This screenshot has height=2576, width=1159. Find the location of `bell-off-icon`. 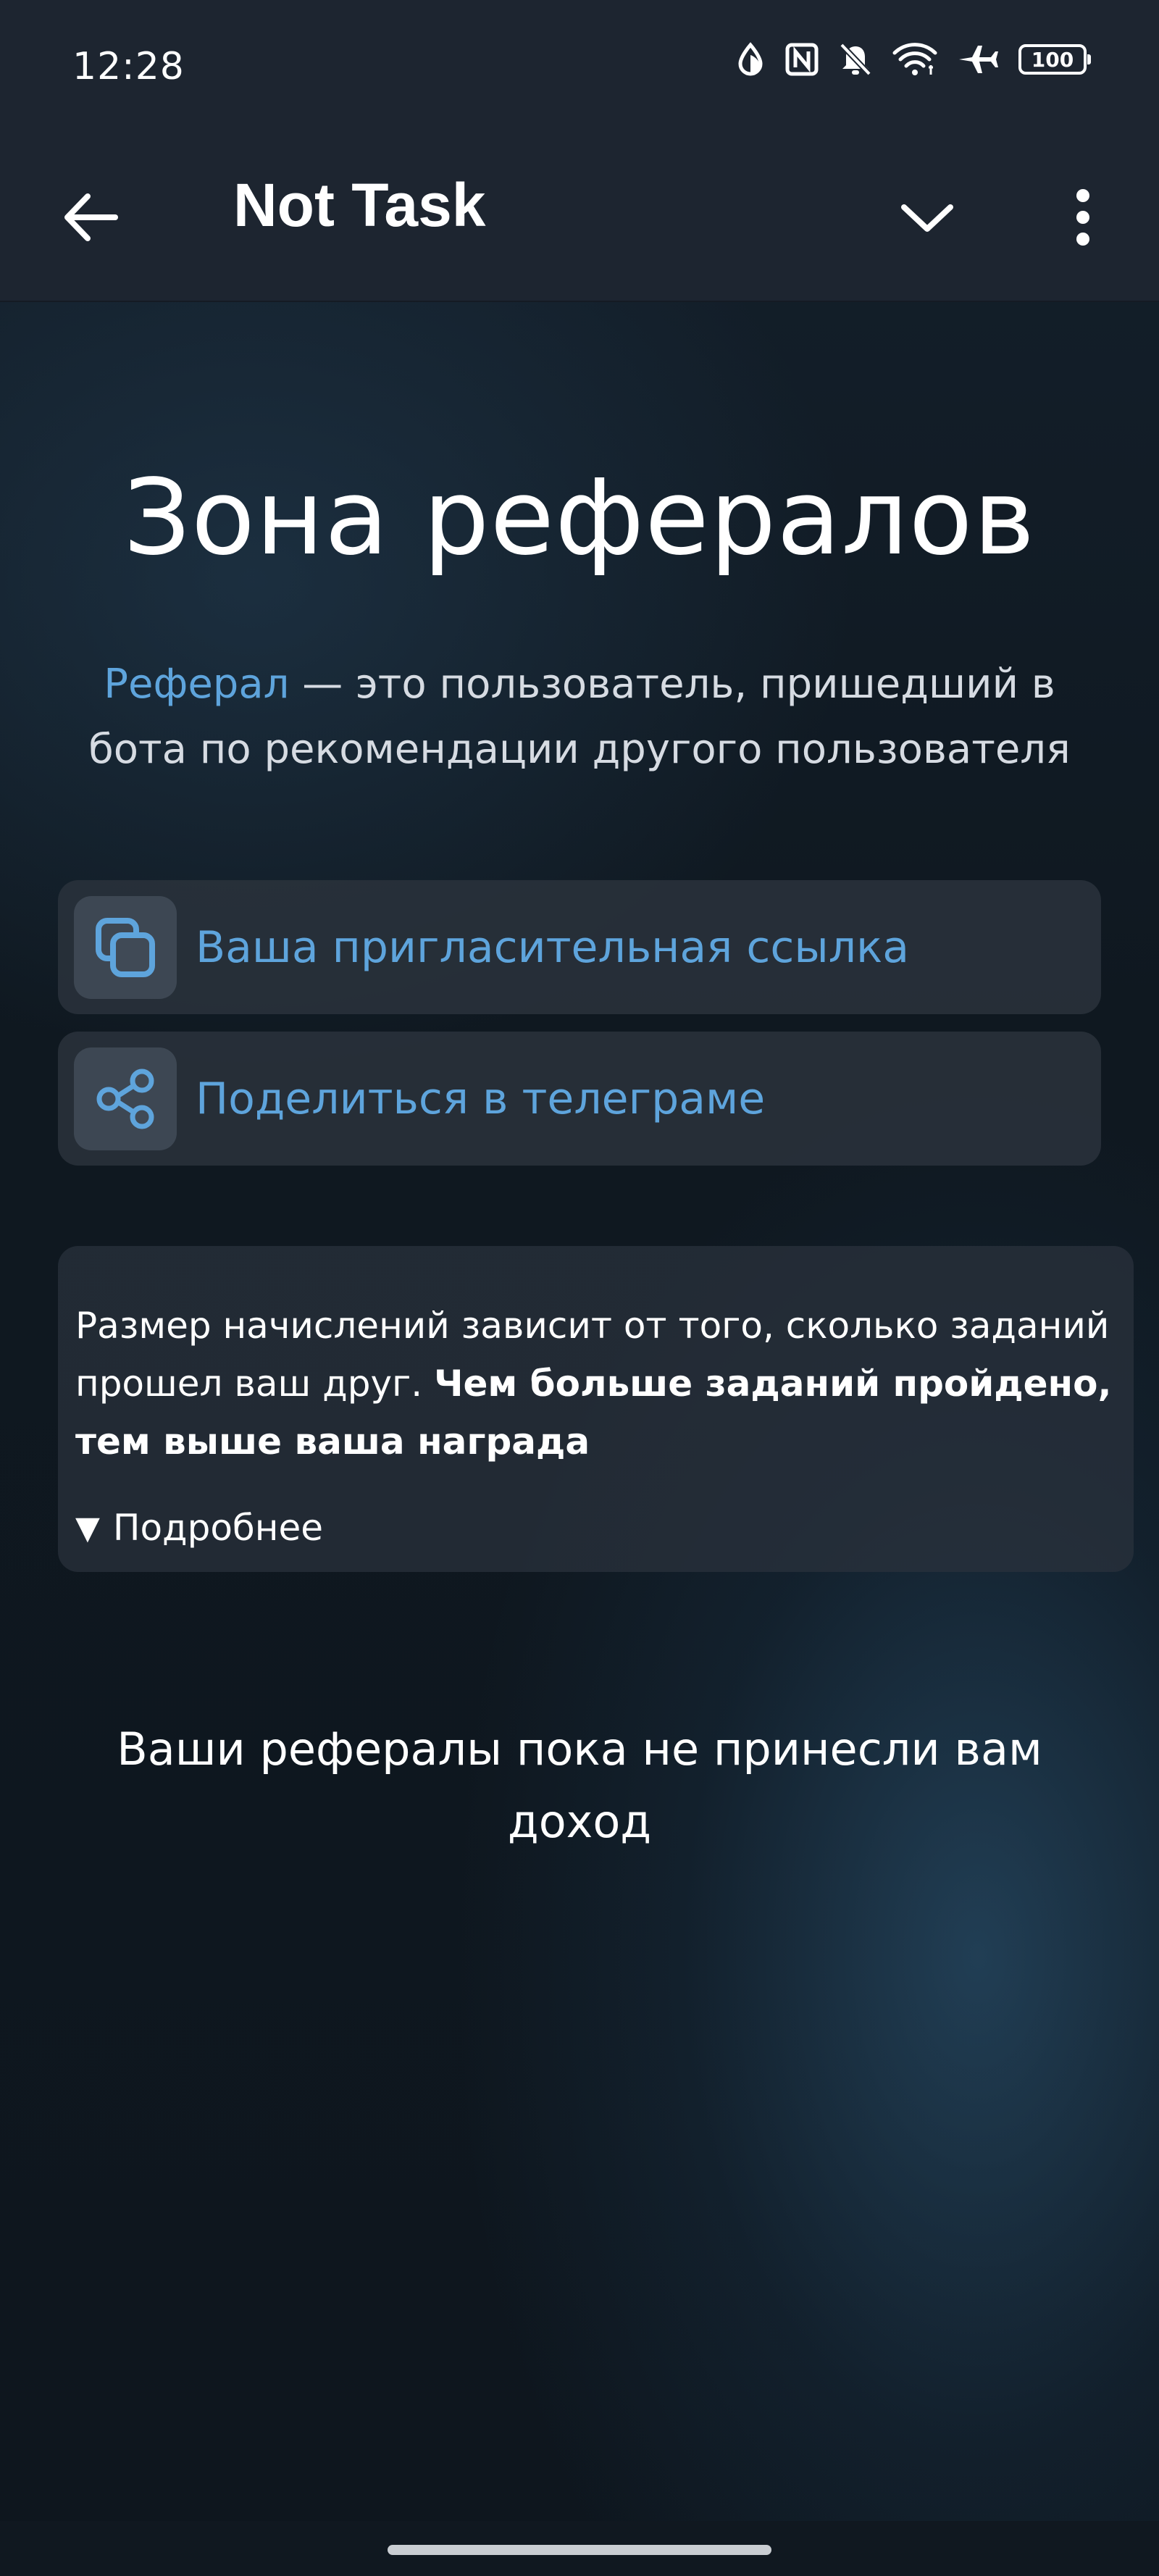

bell-off-icon is located at coordinates (856, 59).